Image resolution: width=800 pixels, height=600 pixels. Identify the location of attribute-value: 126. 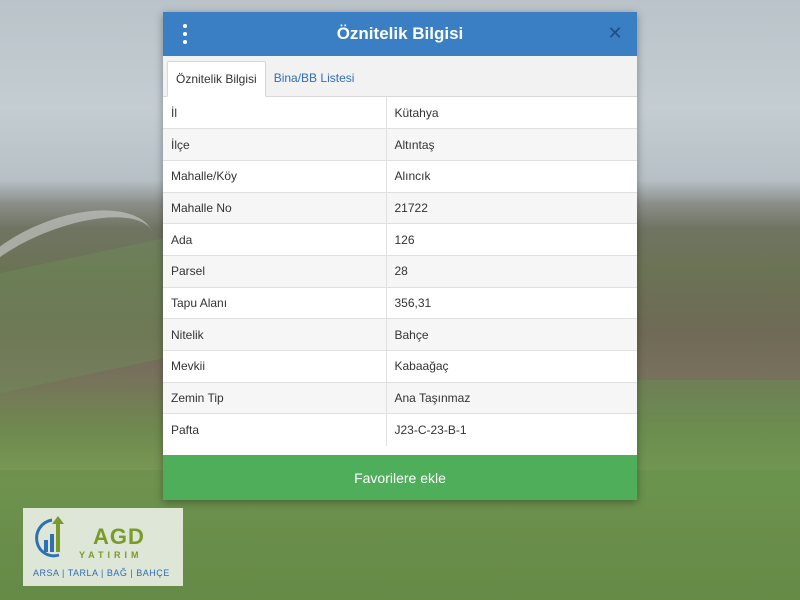
(511, 239).